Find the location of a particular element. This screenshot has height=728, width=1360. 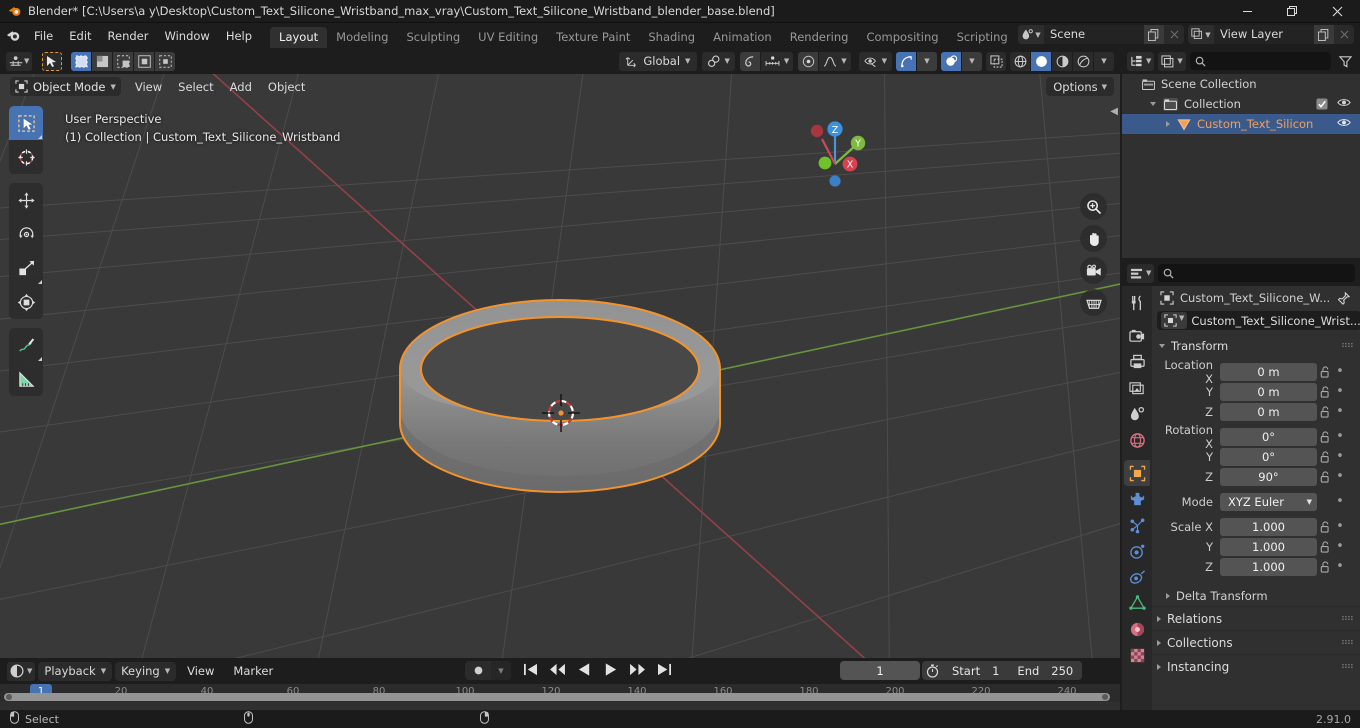

object-visibility-eye-icon is located at coordinates (1344, 124).